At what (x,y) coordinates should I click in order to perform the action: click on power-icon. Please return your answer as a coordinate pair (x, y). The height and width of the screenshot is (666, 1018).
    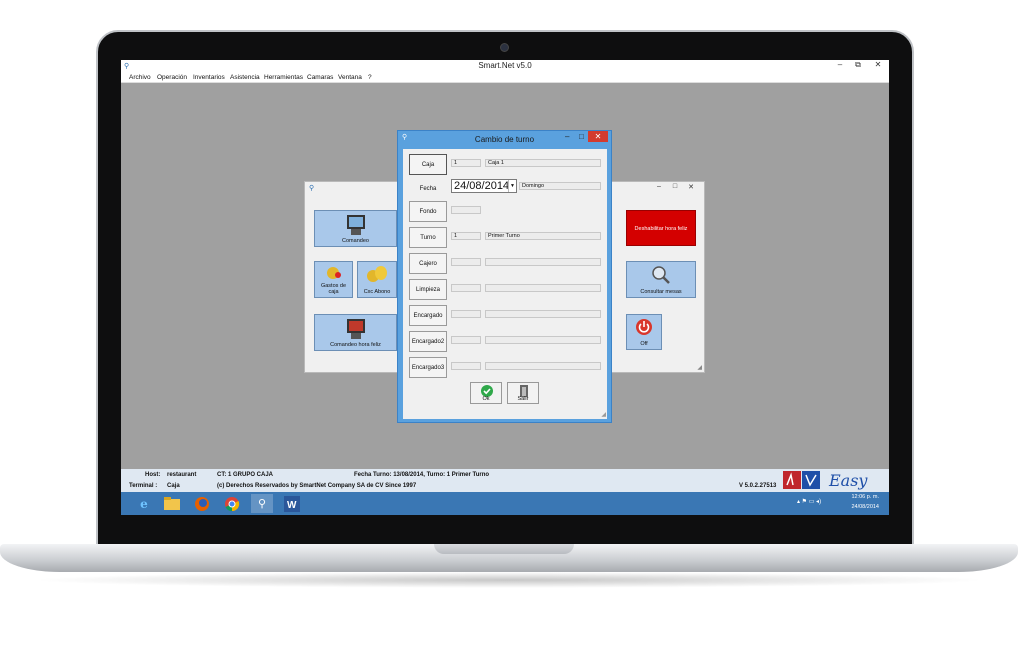
    Looking at the image, I should click on (644, 327).